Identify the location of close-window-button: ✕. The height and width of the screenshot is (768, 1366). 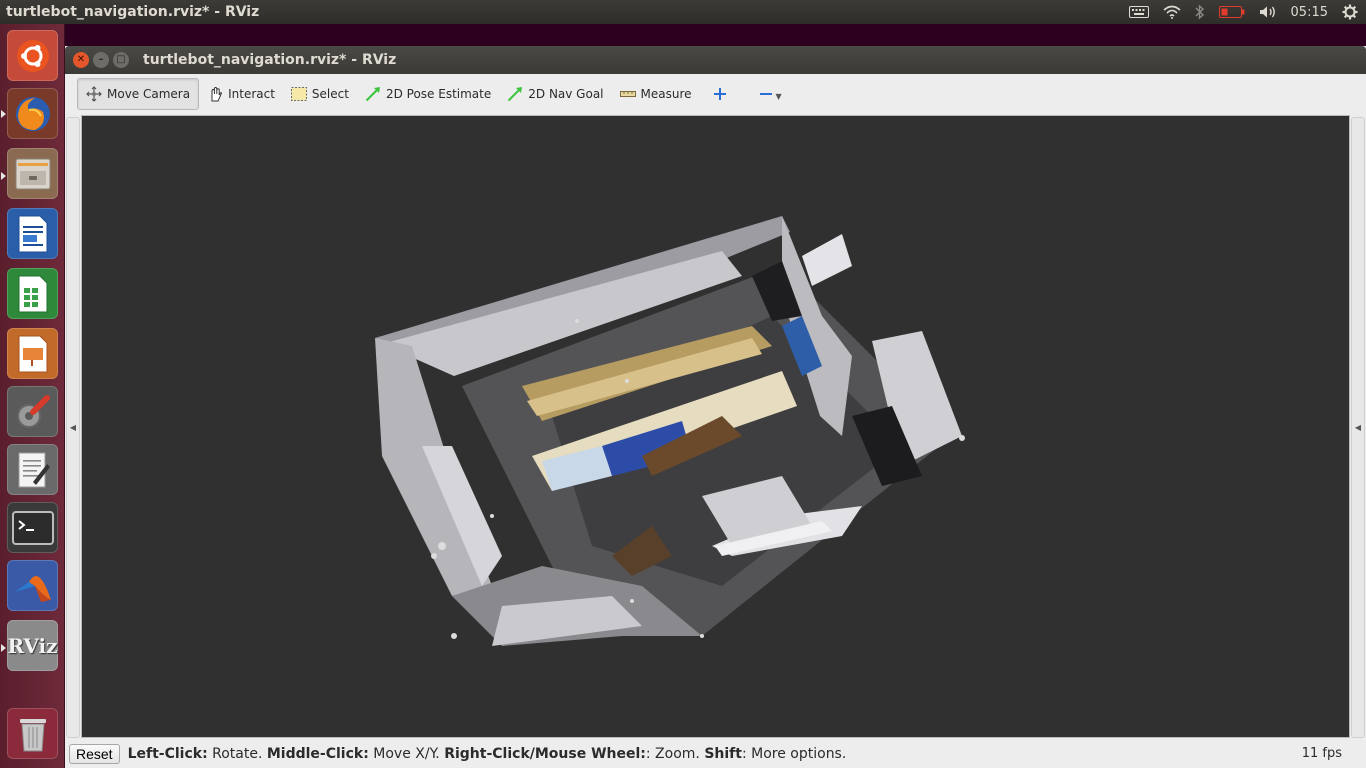
(81, 60).